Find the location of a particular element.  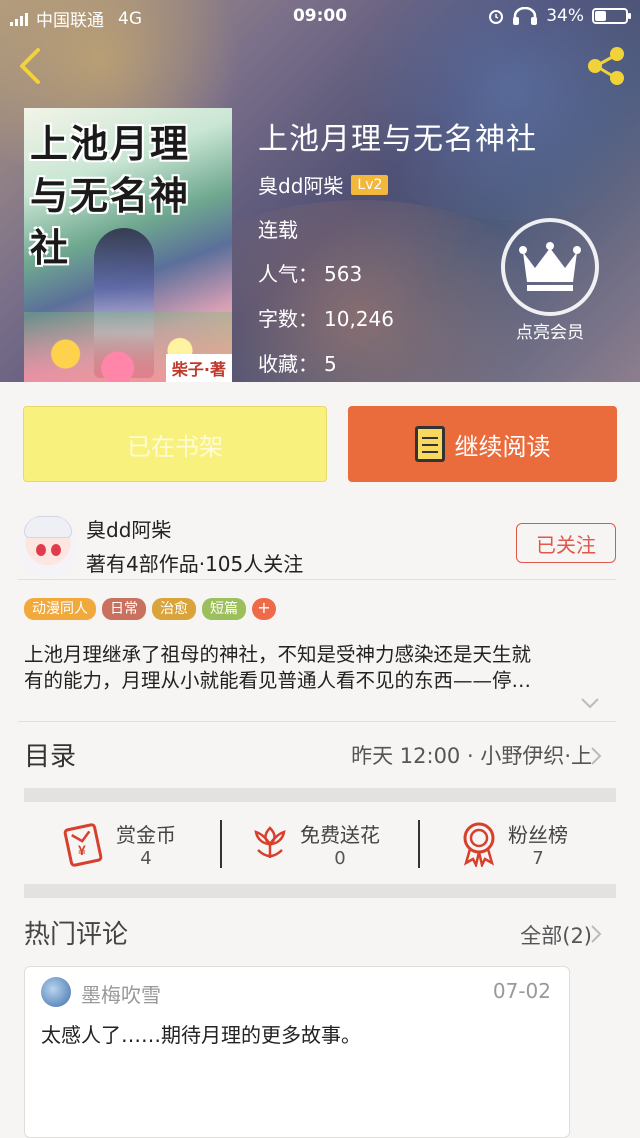

favorites-value: 5 is located at coordinates (330, 364).